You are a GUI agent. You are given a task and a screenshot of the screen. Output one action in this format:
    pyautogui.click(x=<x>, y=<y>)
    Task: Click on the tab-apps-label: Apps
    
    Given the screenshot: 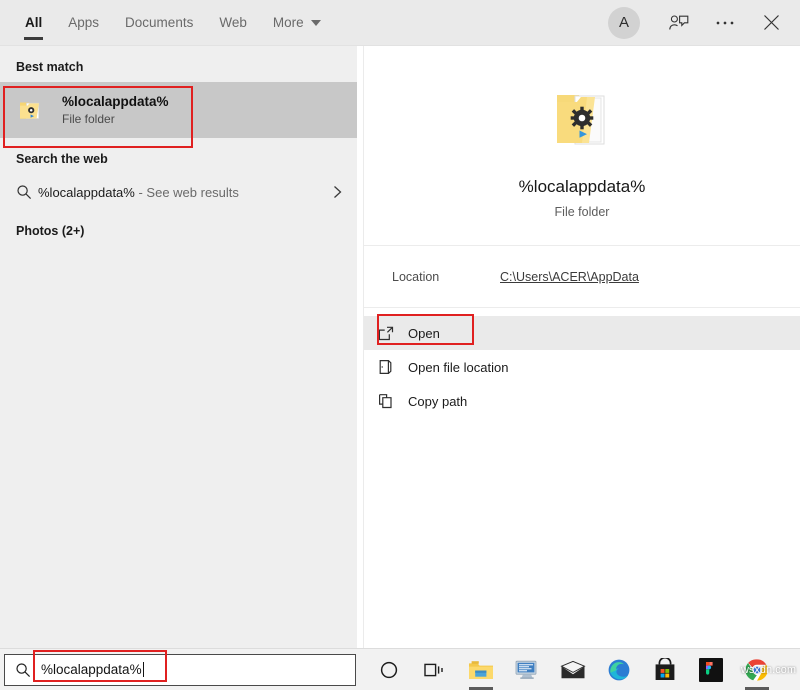 What is the action you would take?
    pyautogui.click(x=84, y=22)
    